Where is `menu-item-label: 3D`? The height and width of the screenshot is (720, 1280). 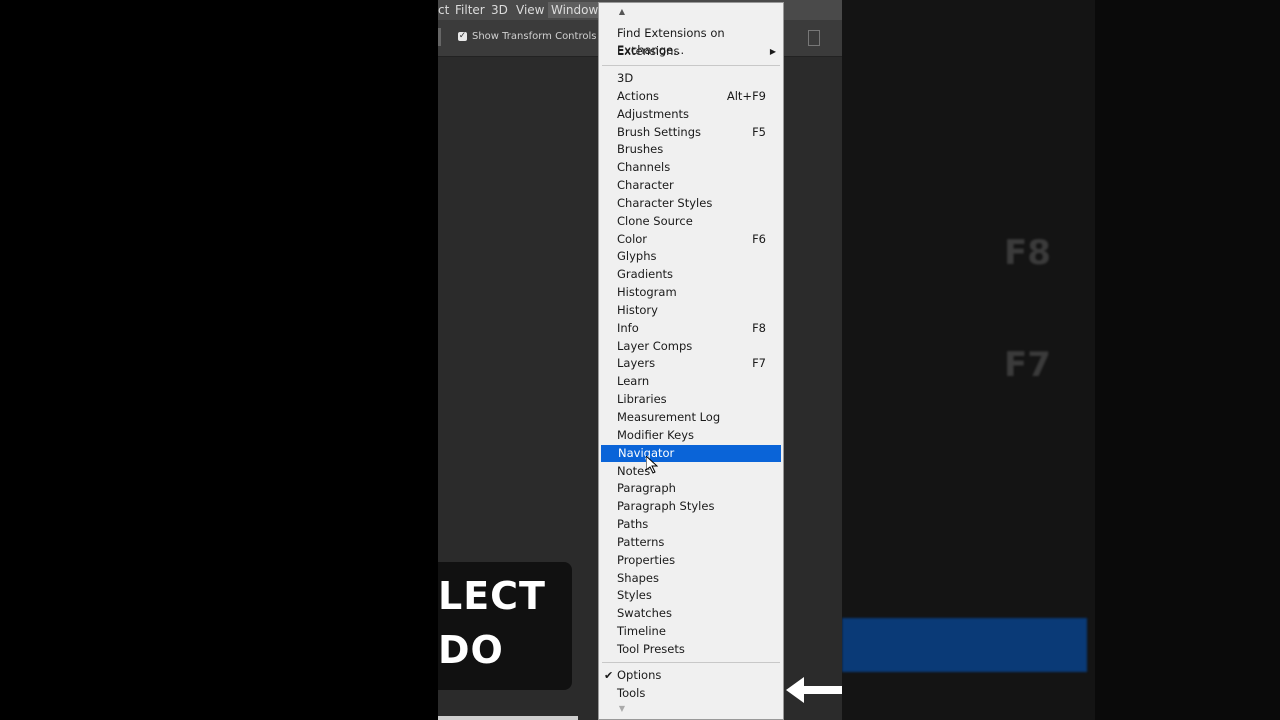 menu-item-label: 3D is located at coordinates (625, 78).